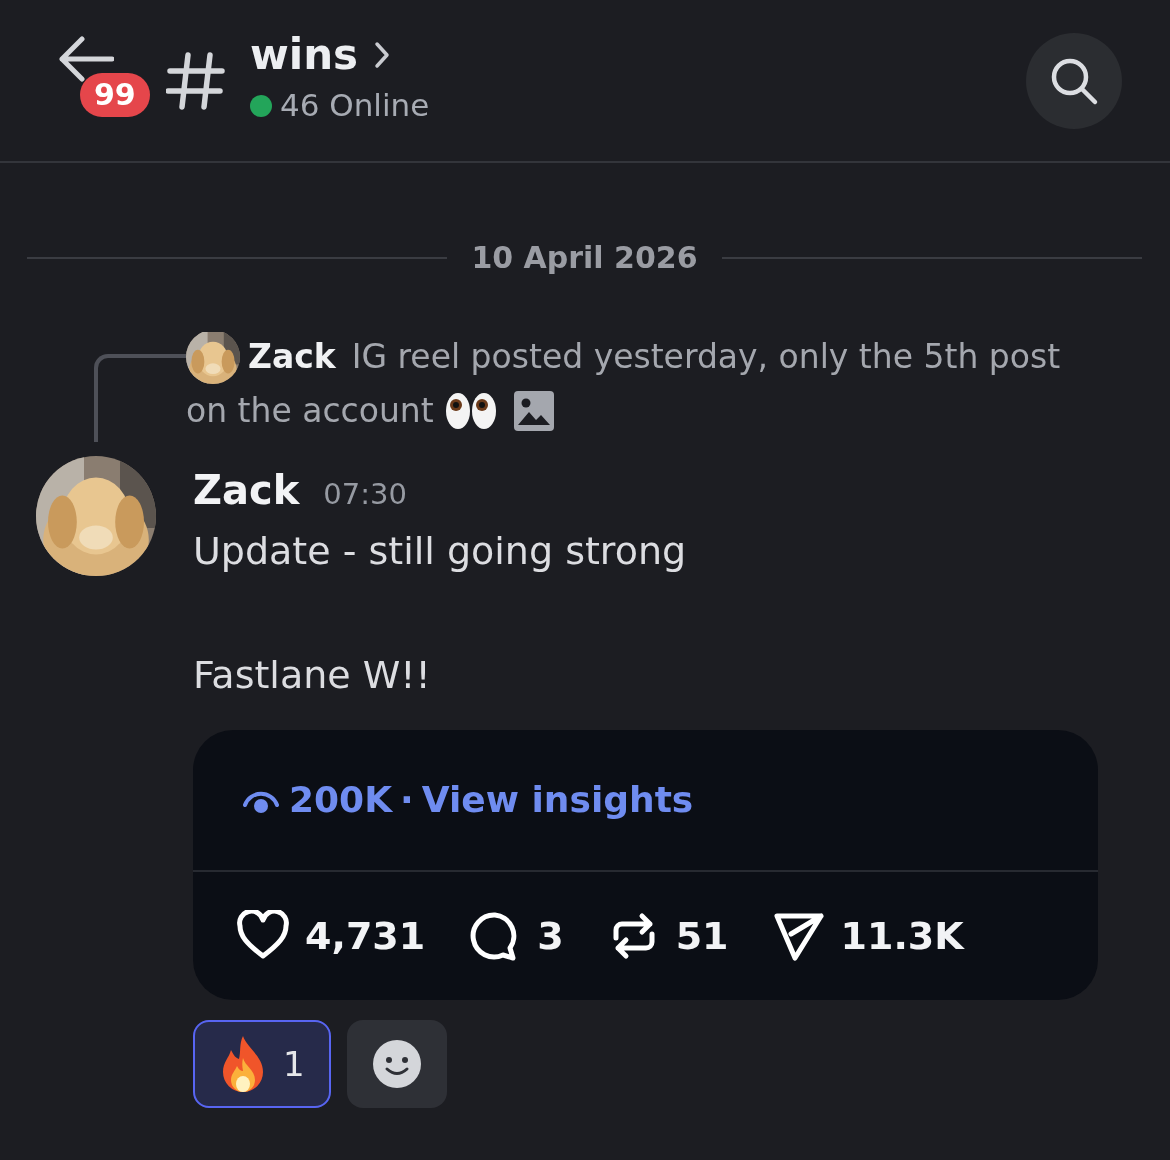 The image size is (1170, 1160). I want to click on author-name: Zack, so click(246, 490).